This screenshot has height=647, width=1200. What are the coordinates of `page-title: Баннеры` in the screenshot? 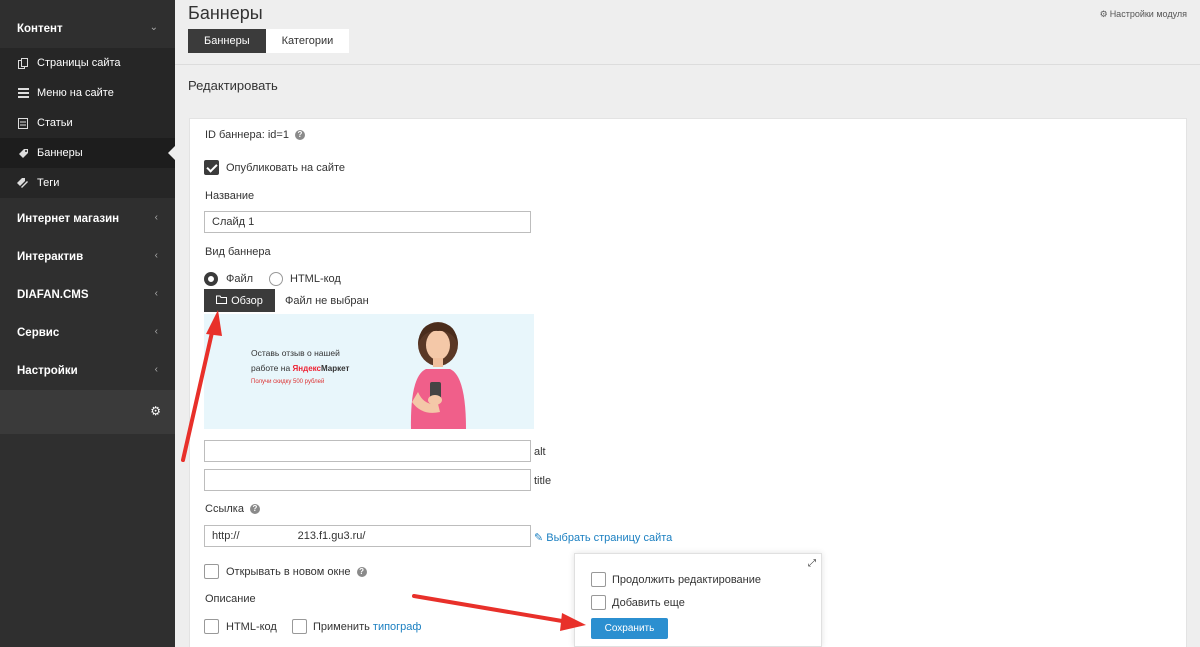 It's located at (225, 13).